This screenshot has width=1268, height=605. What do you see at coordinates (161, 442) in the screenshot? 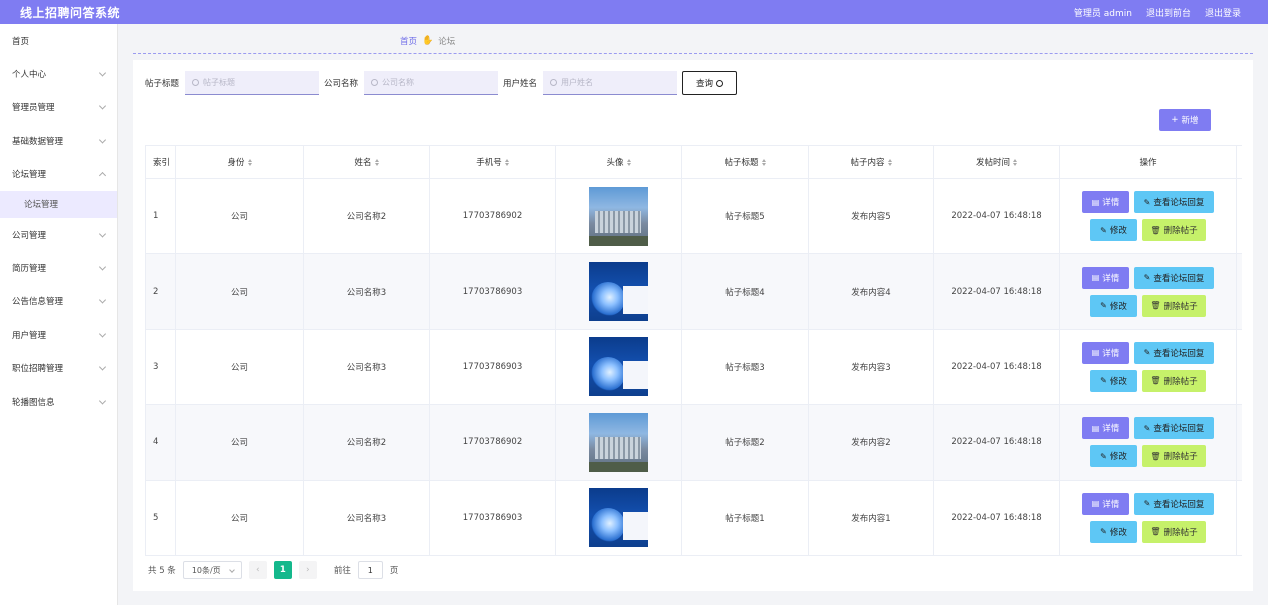
I see `cell-index: 4` at bounding box center [161, 442].